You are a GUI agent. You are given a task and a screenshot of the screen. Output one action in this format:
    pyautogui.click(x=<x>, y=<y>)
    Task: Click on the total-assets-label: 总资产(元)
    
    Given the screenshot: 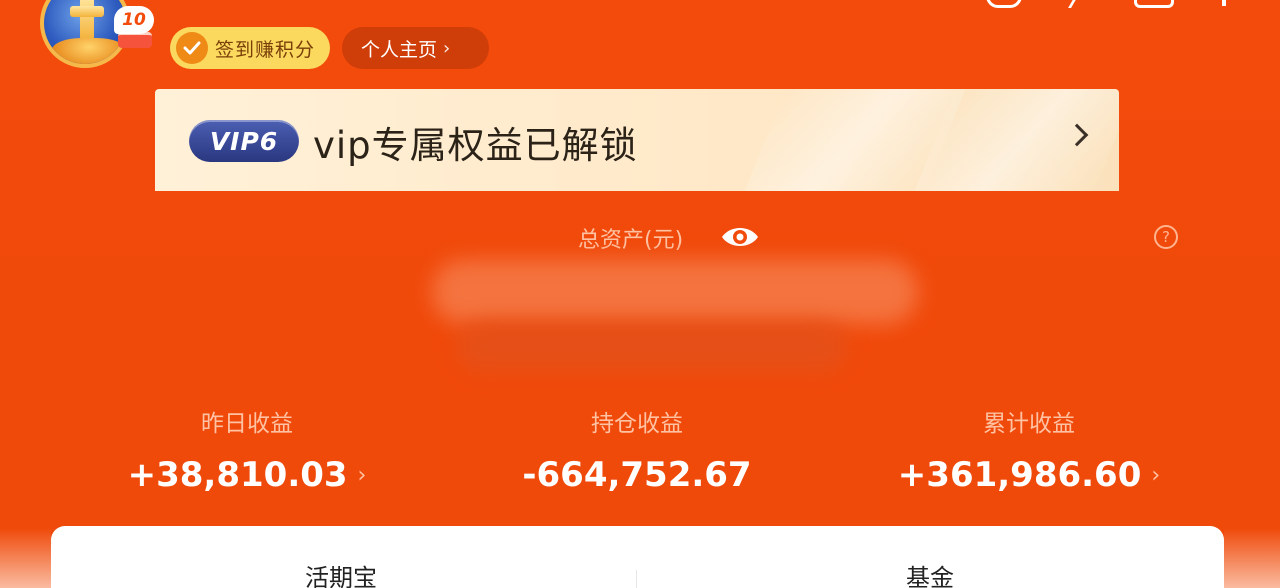 What is the action you would take?
    pyautogui.click(x=631, y=240)
    